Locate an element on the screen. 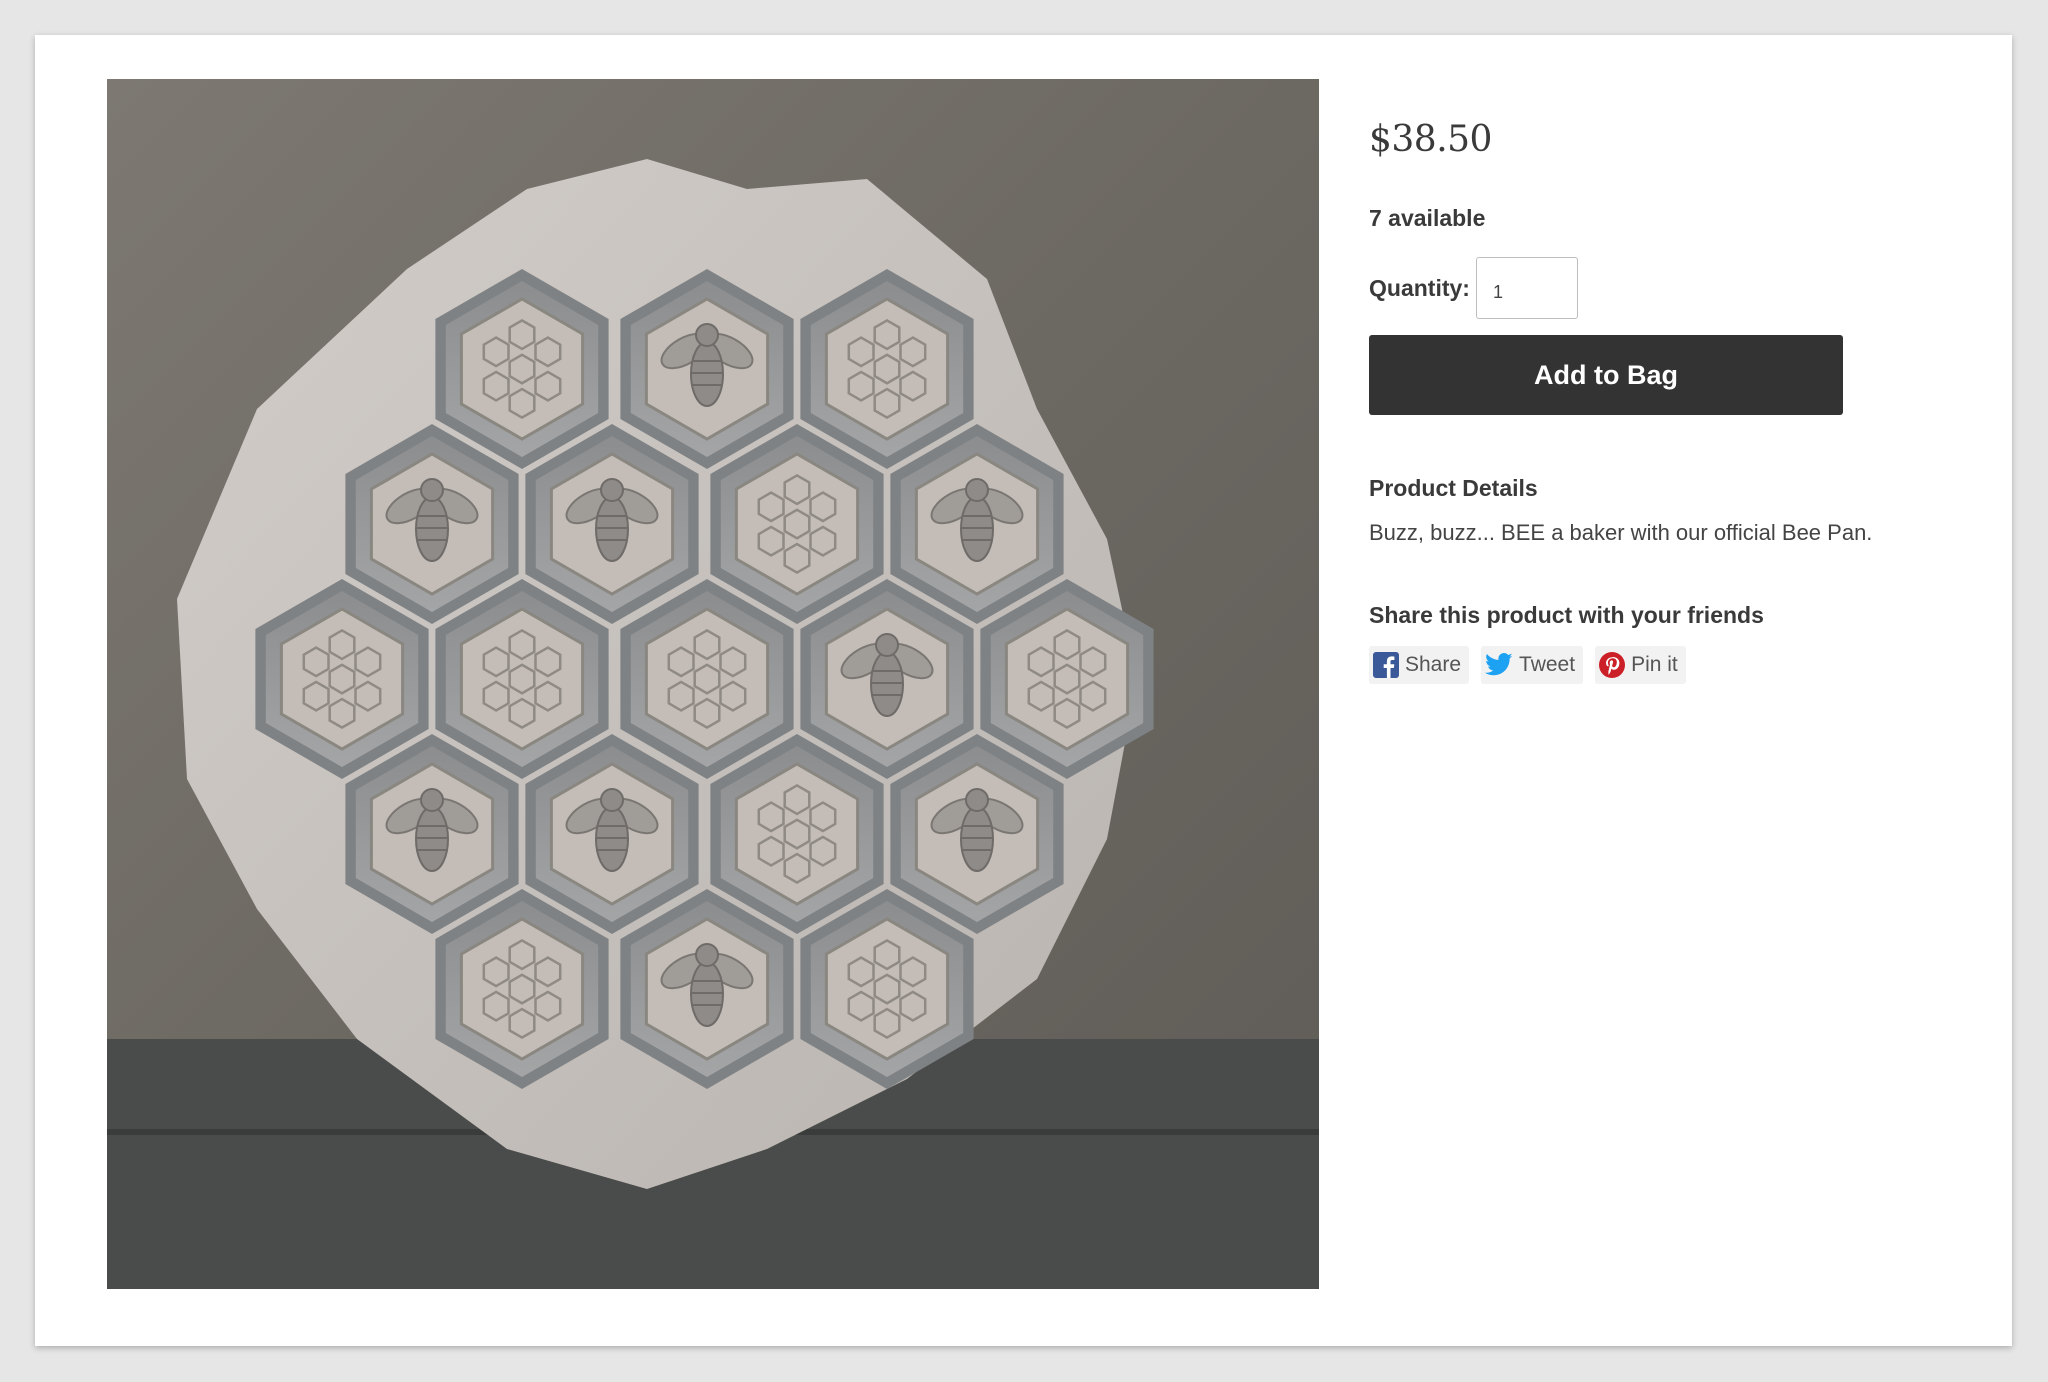  product-price: $38.50 is located at coordinates (1430, 139).